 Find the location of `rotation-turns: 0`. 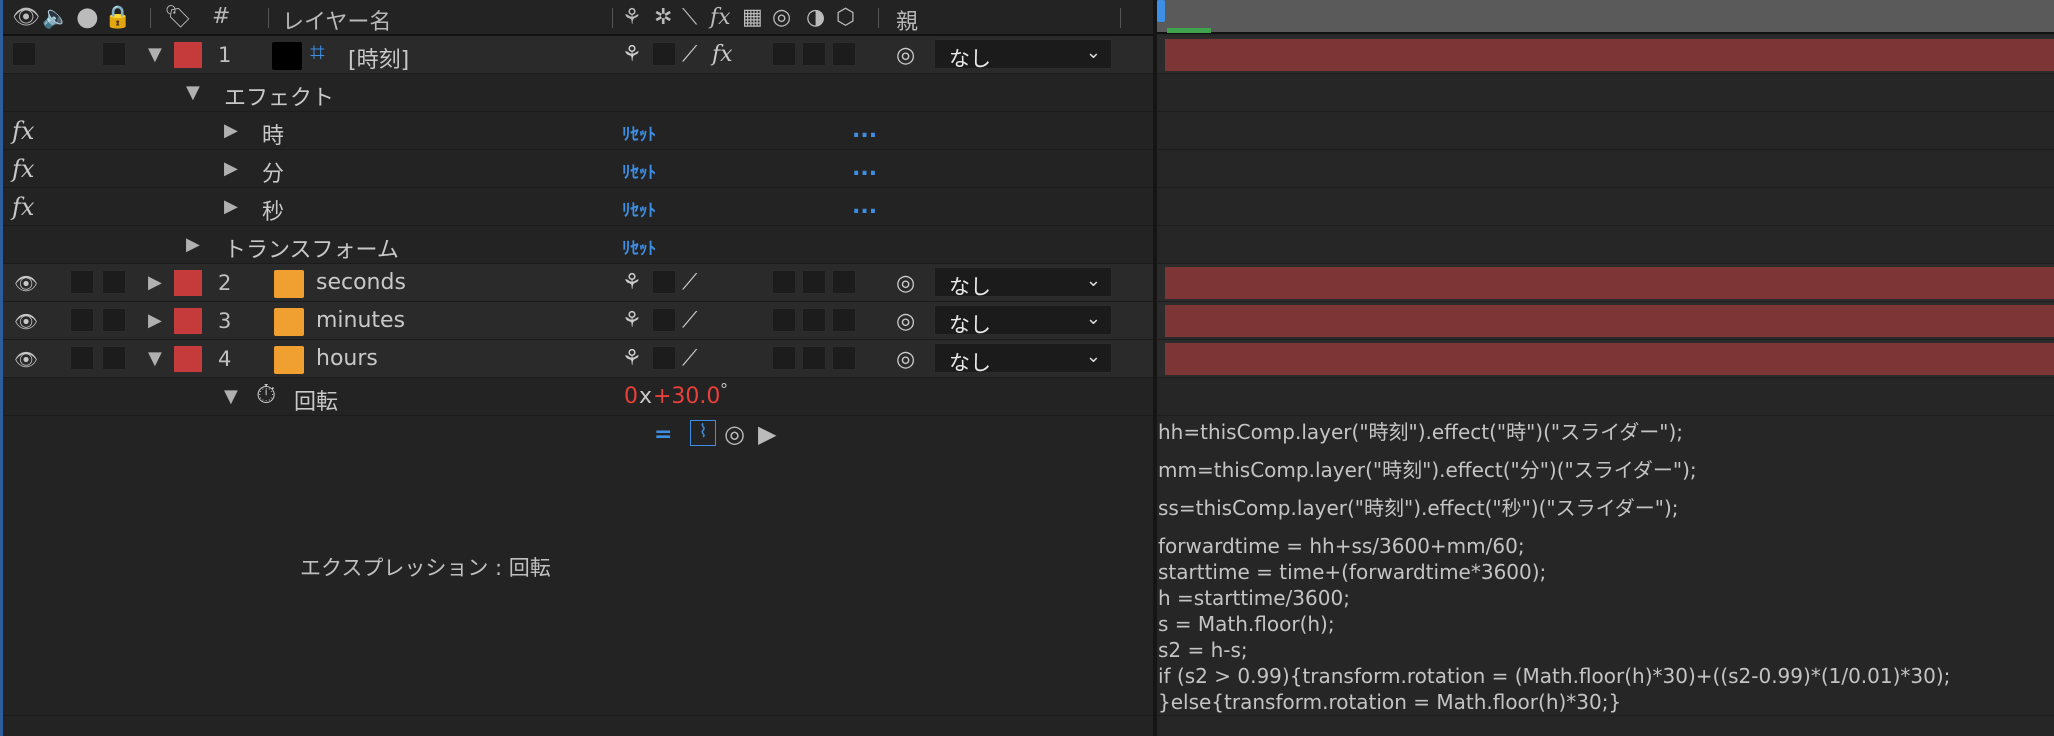

rotation-turns: 0 is located at coordinates (631, 396).